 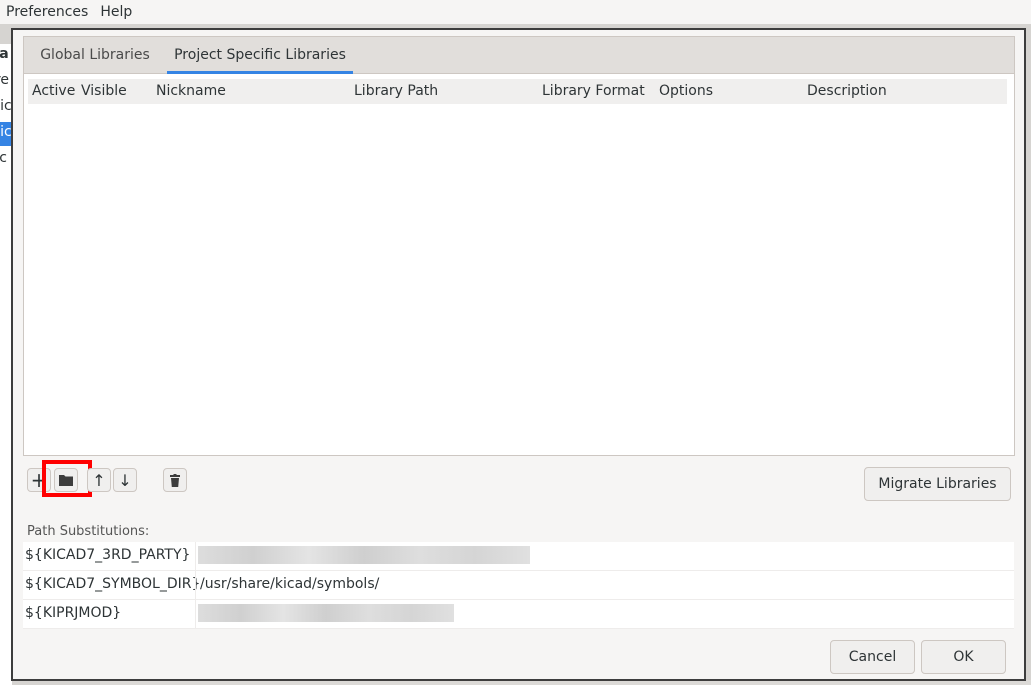 I want to click on menu-preferences: Preferences, so click(x=47, y=12).